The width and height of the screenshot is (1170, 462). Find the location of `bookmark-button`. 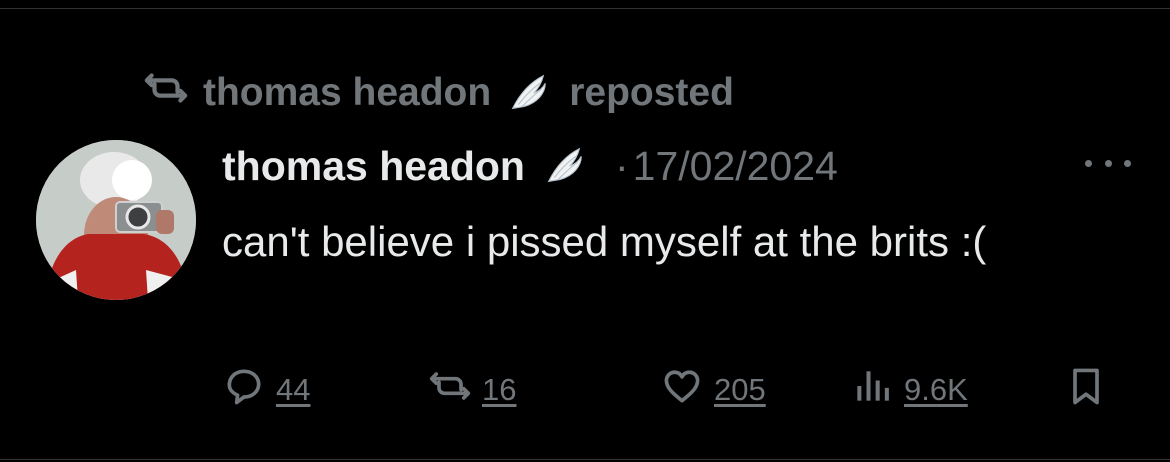

bookmark-button is located at coordinates (1091, 390).